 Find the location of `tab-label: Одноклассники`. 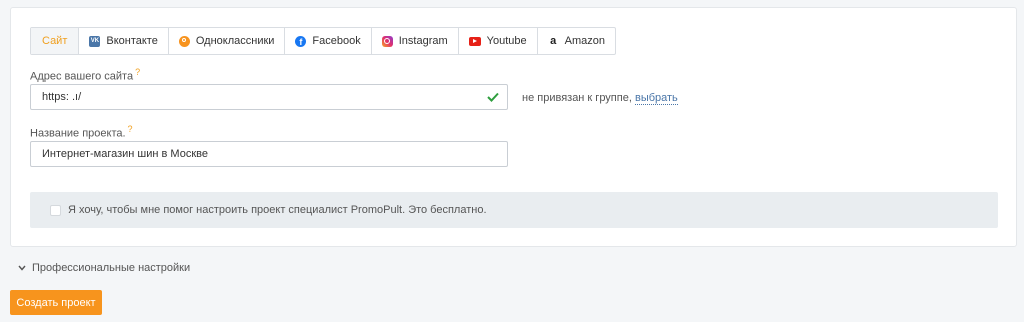

tab-label: Одноклассники is located at coordinates (235, 41).